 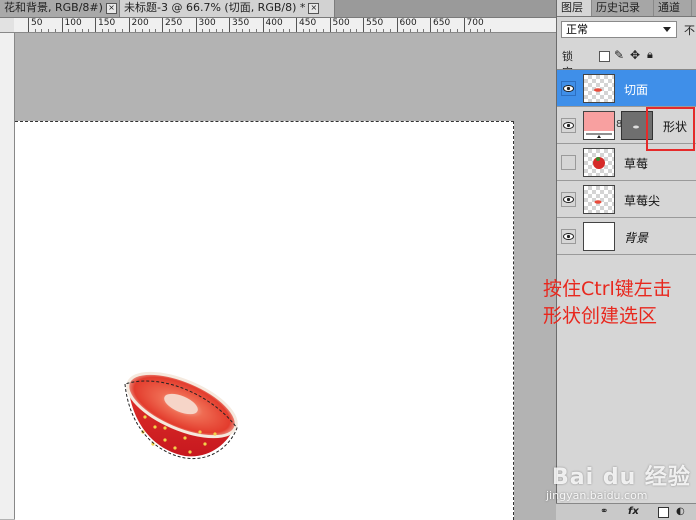 I want to click on tab-layers: 图层, so click(x=574, y=8).